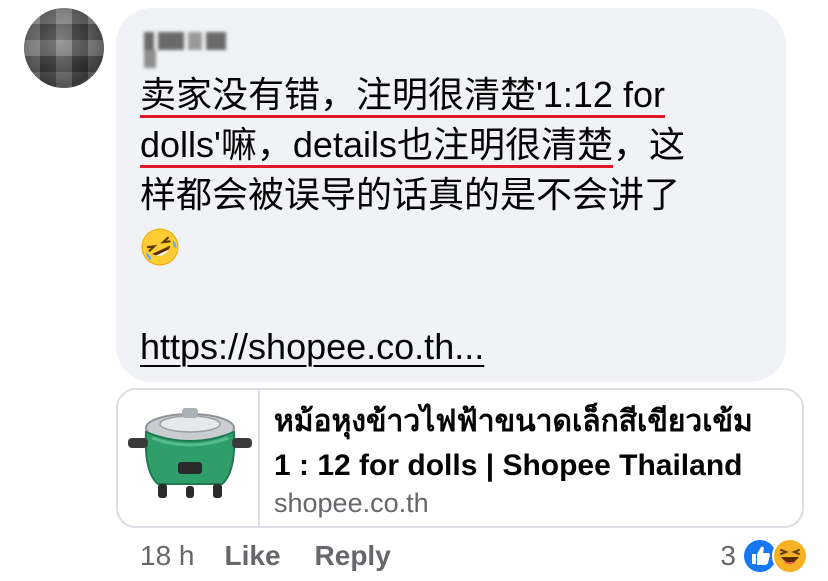 This screenshot has width=828, height=581. Describe the element at coordinates (190, 453) in the screenshot. I see `rice-cooker-icon` at that location.